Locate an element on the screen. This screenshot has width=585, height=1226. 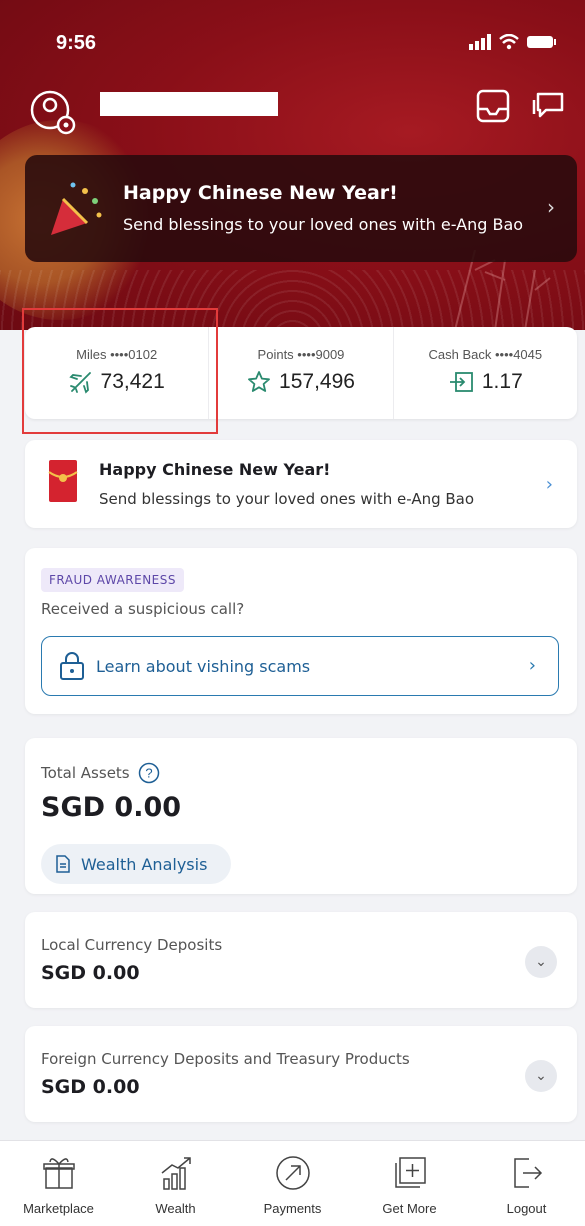
nav-marketplace: Marketplace is located at coordinates (58, 1183).